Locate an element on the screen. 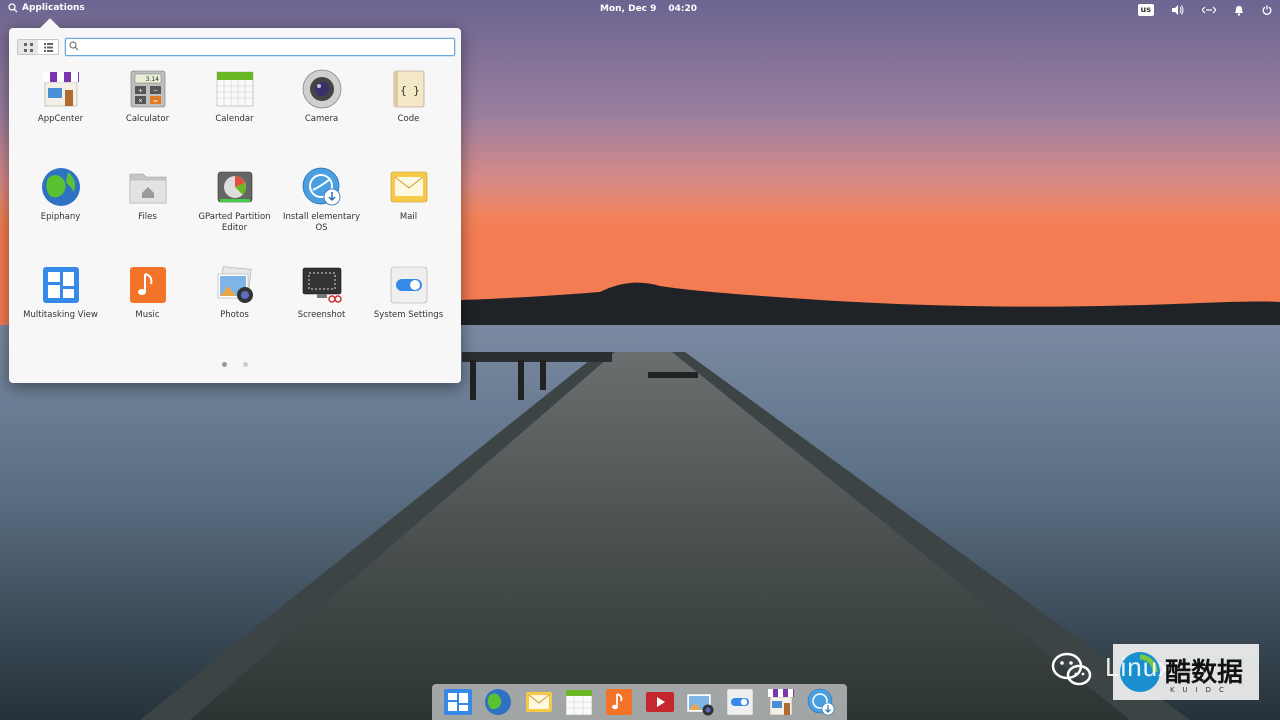  dock-appcenter is located at coordinates (781, 702).